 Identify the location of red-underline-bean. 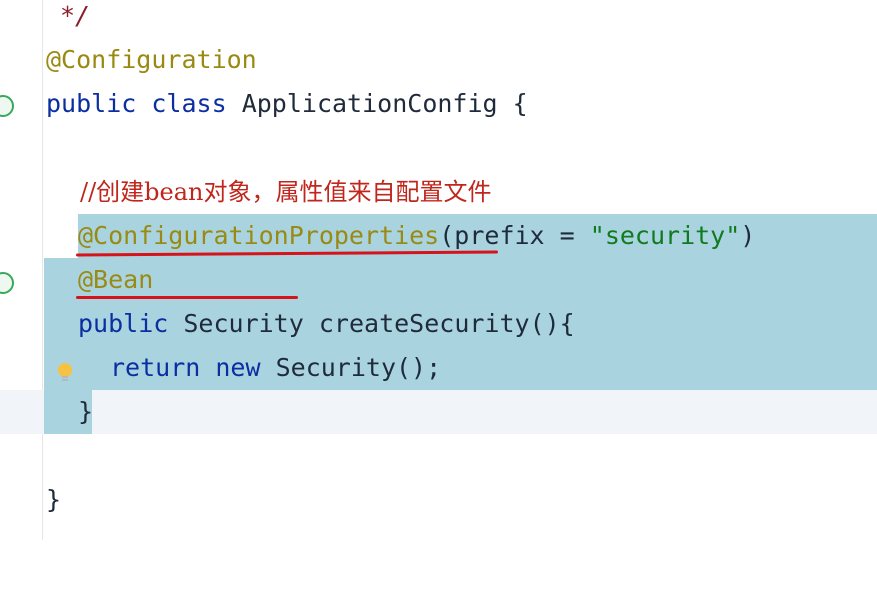
(187, 297).